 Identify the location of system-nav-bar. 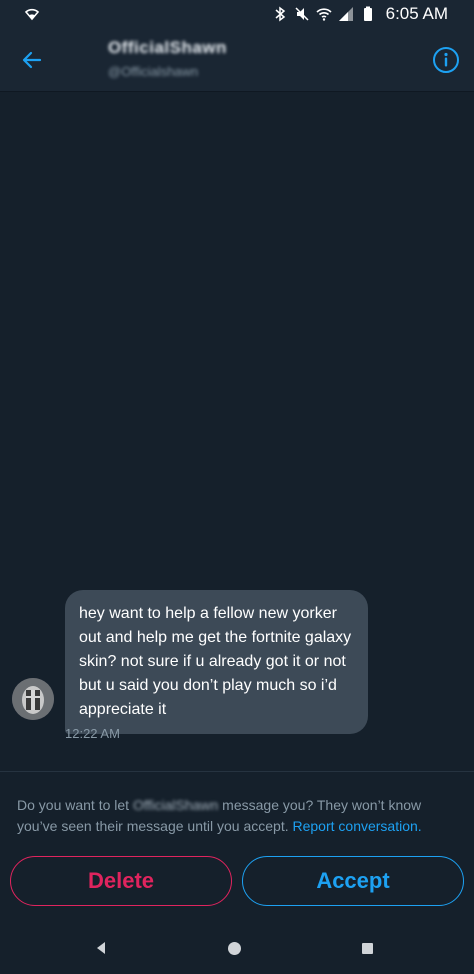
(237, 949).